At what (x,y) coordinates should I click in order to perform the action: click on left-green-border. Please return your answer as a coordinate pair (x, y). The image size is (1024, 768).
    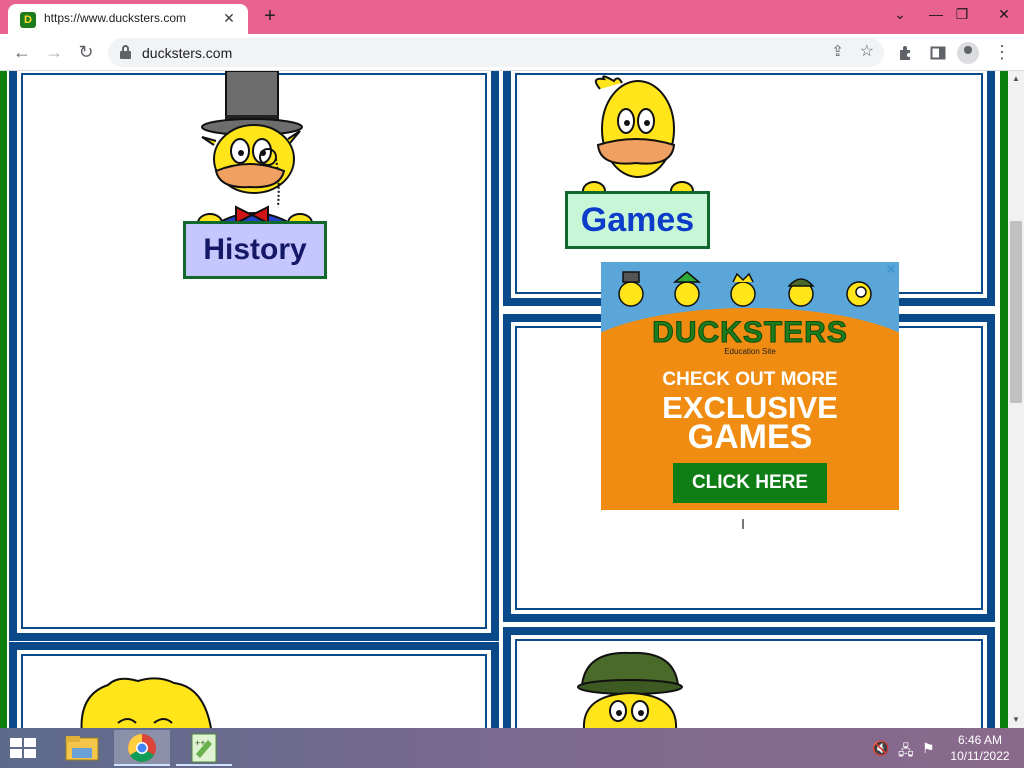
    Looking at the image, I should click on (3, 399).